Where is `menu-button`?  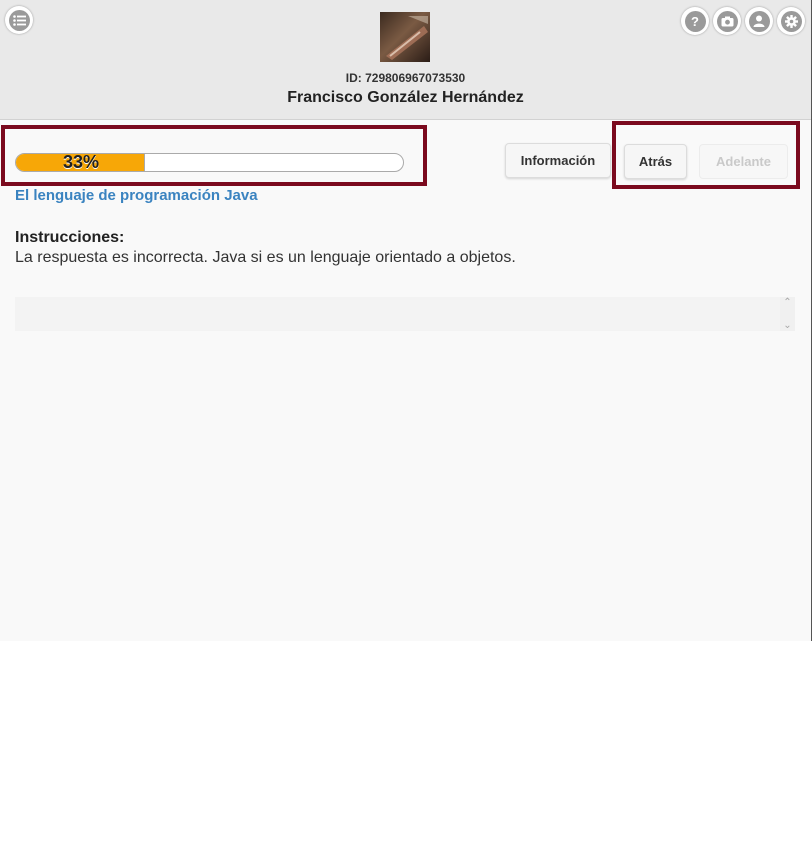 menu-button is located at coordinates (19, 20).